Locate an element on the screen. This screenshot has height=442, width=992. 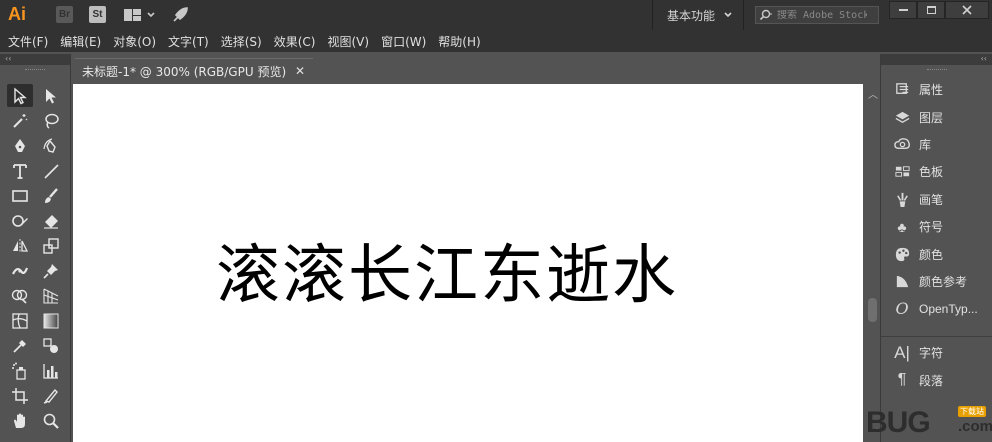
curvature-tool is located at coordinates (51, 145).